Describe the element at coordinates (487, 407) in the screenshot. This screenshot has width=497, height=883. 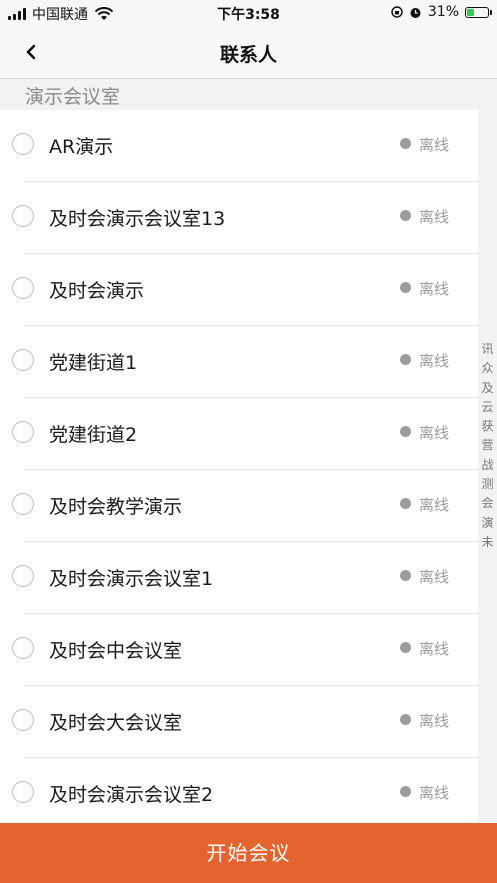
I see `index-letter: 云` at that location.